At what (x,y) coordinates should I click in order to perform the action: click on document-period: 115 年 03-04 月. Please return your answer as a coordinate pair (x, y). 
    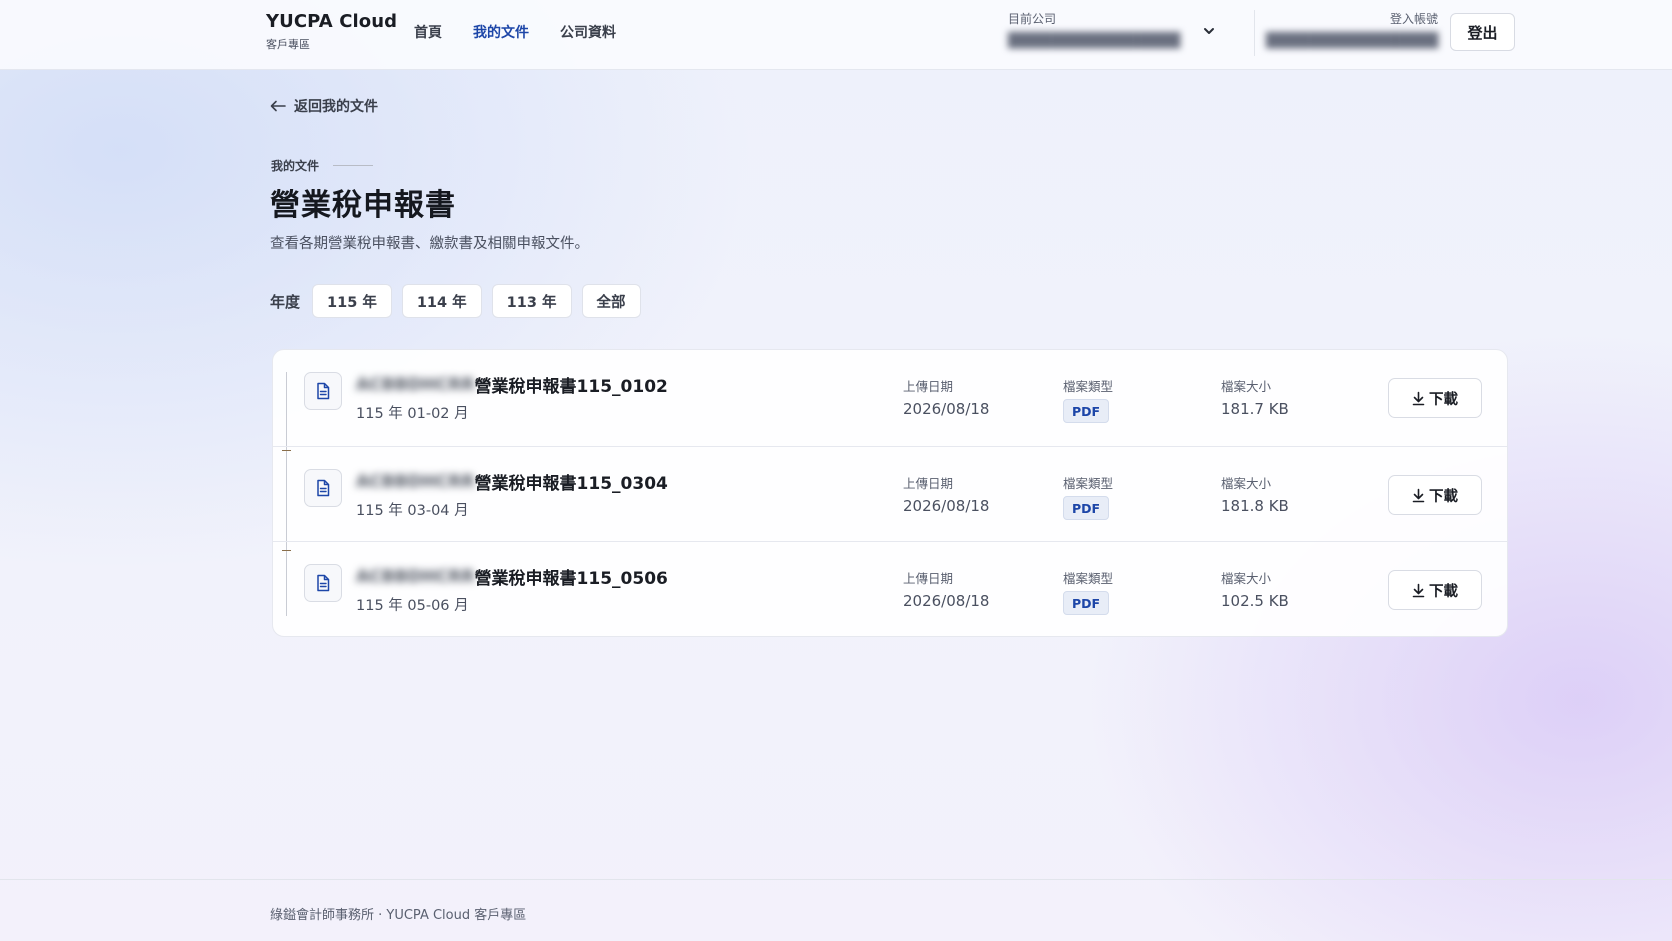
    Looking at the image, I should click on (412, 511).